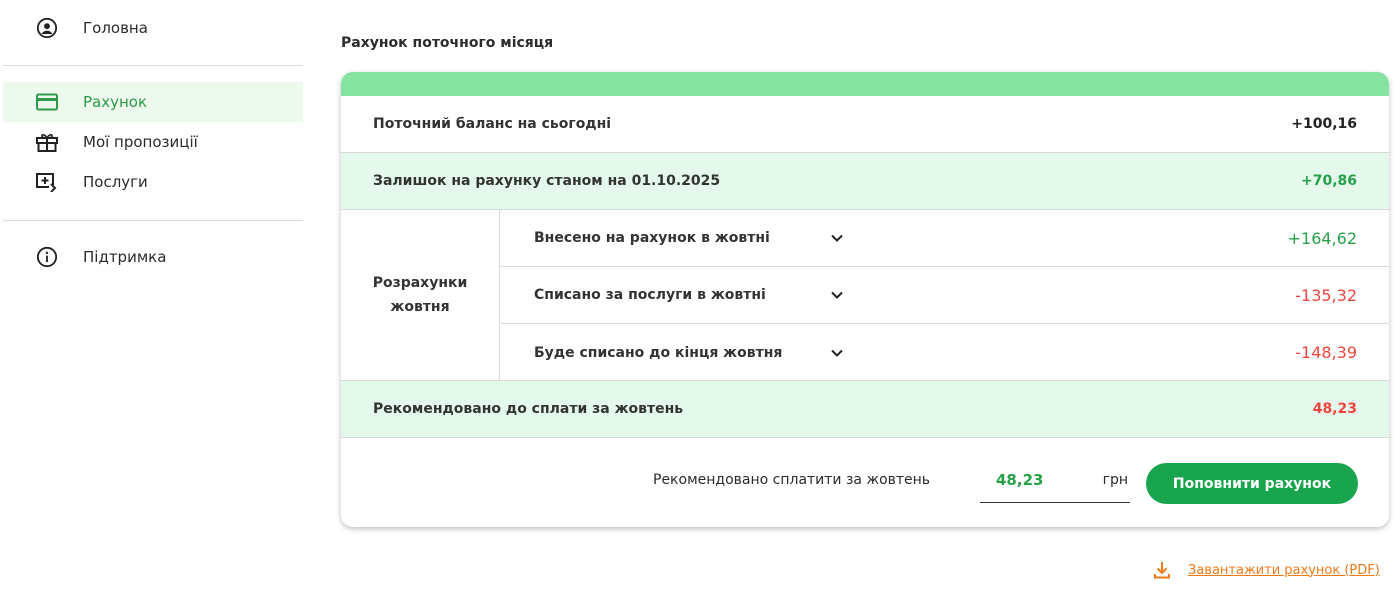 This screenshot has height=593, width=1400. Describe the element at coordinates (865, 84) in the screenshot. I see `card-header-band` at that location.